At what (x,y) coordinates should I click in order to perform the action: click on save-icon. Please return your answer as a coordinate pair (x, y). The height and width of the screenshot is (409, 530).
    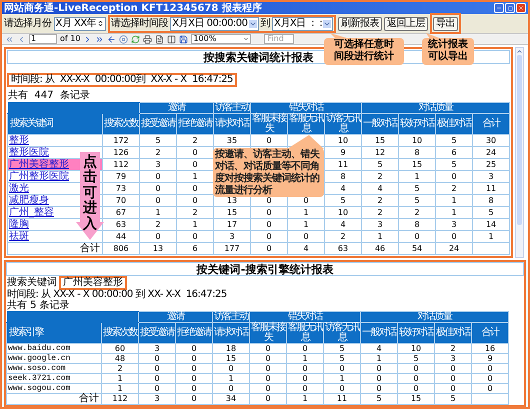
    Looking at the image, I should click on (183, 39).